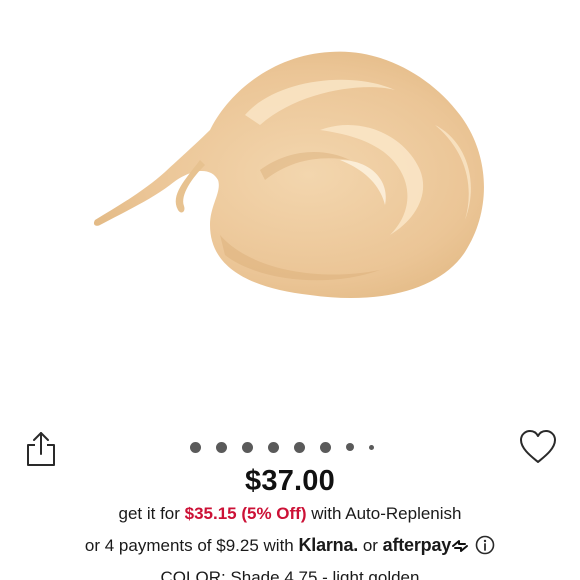 The width and height of the screenshot is (580, 580). I want to click on autoreplenish-prefix: get it for, so click(151, 513).